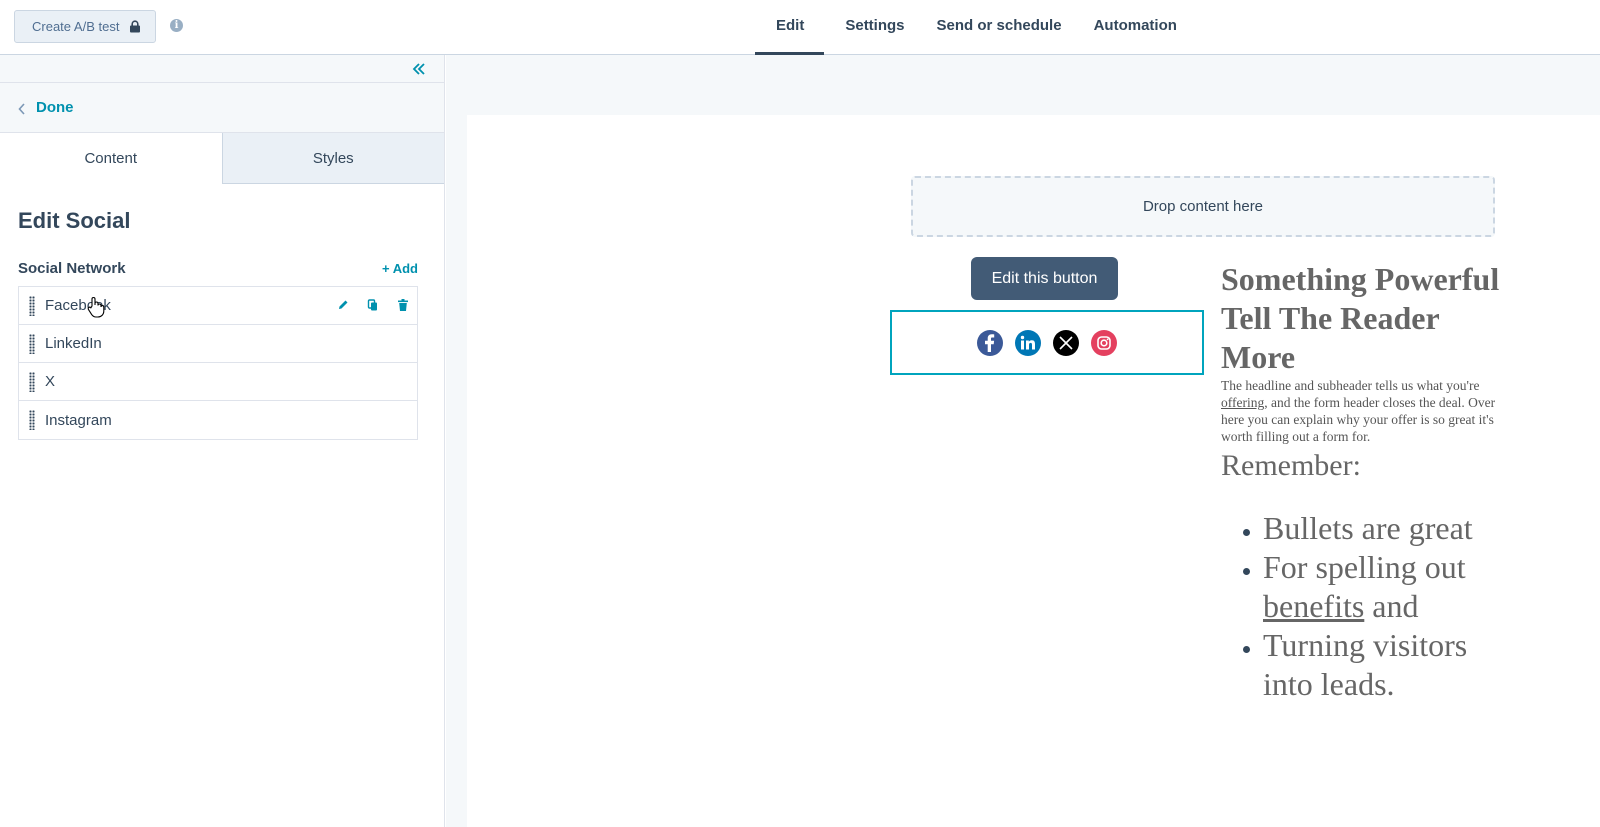 The image size is (1600, 827). What do you see at coordinates (218, 306) in the screenshot?
I see `list-item: Facebook` at bounding box center [218, 306].